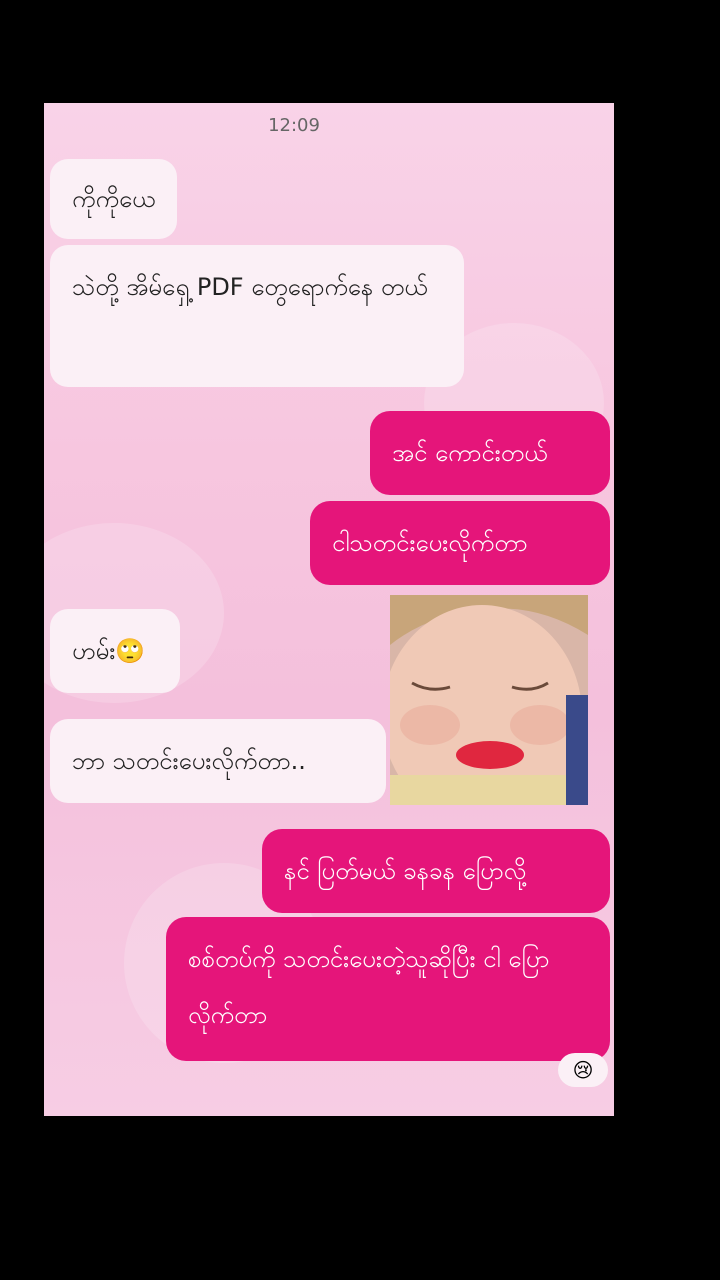 The height and width of the screenshot is (1280, 720). I want to click on reaction-badge: 😢, so click(583, 1070).